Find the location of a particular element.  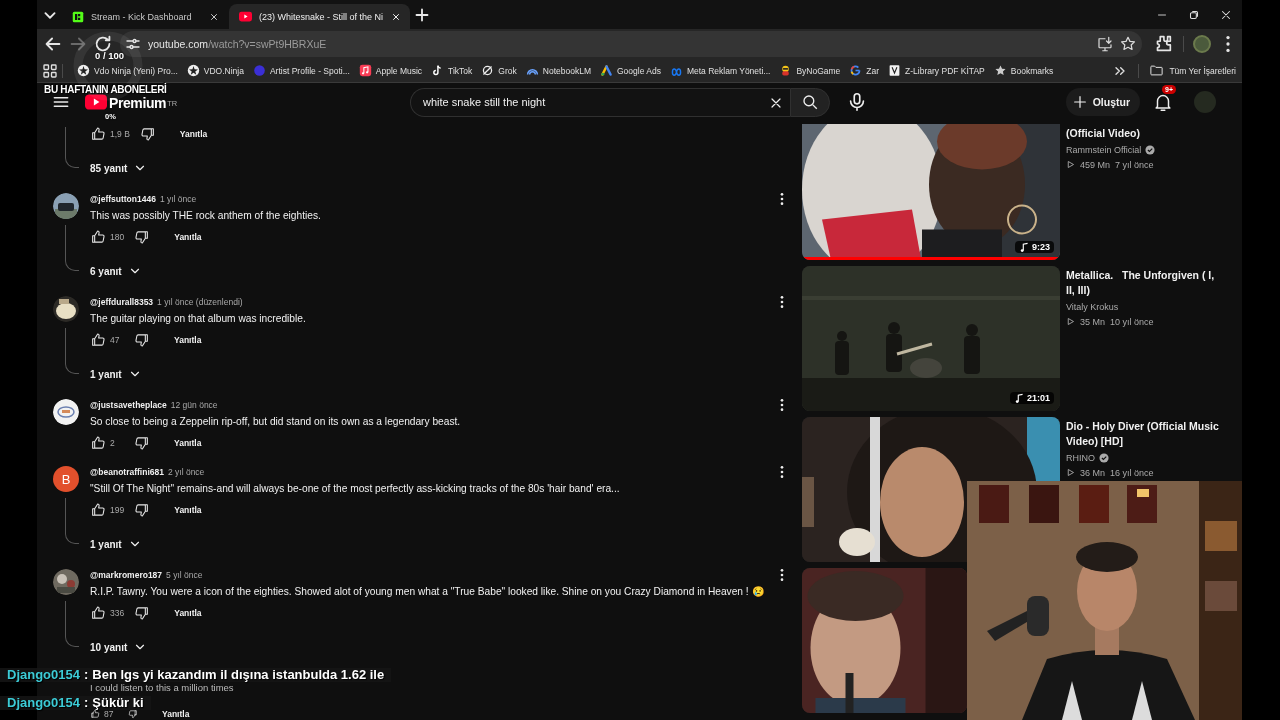

chat-message: Ben lgs yi kazandım il dışına istanbulda 1.62 ile is located at coordinates (238, 675).